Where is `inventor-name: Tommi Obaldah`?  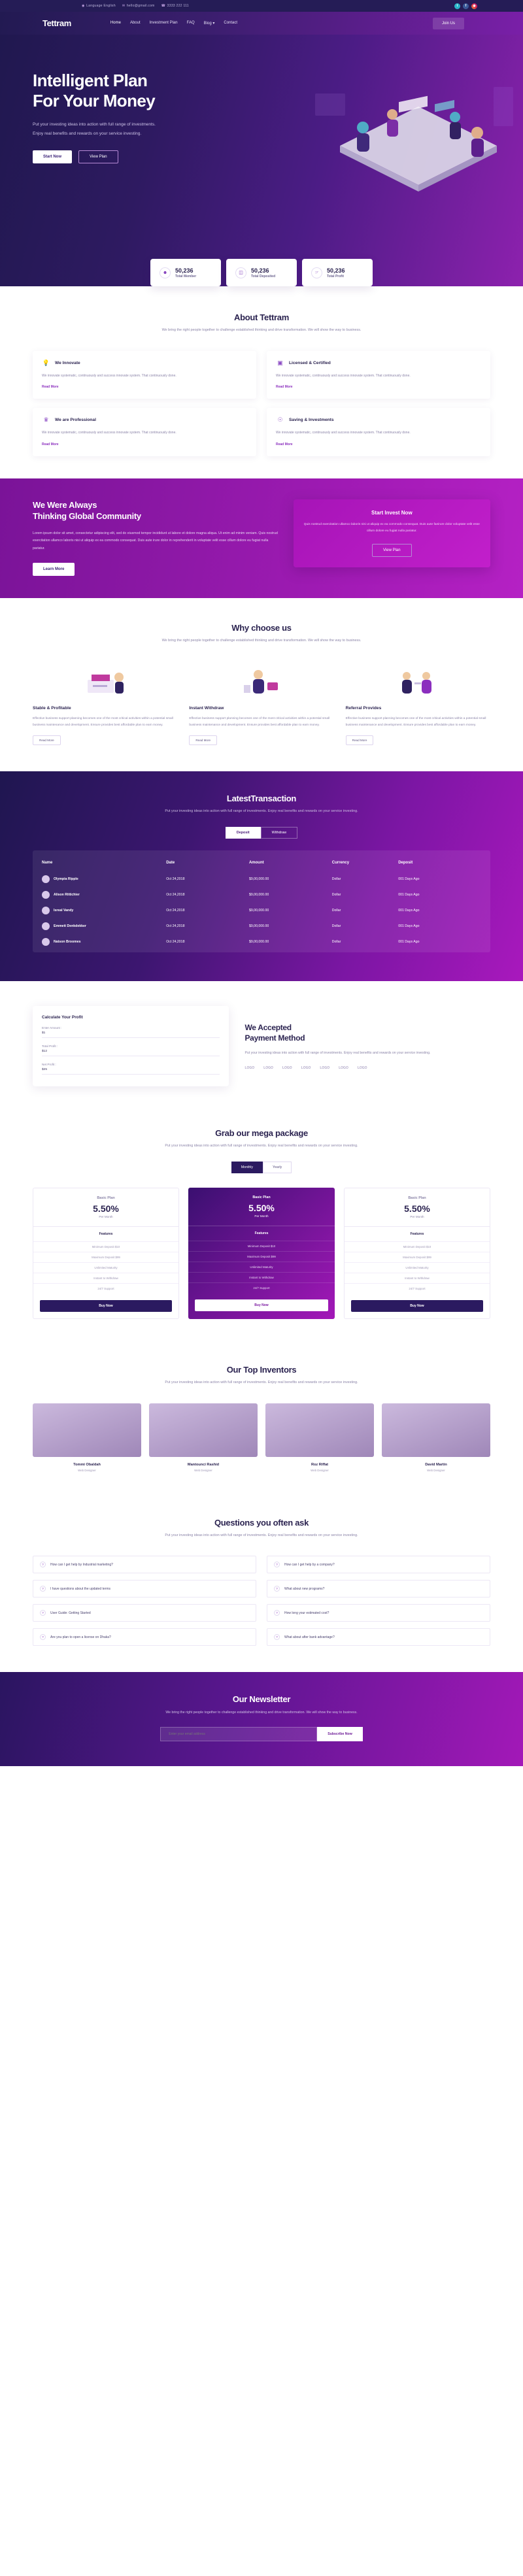
inventor-name: Tommi Obaldah is located at coordinates (87, 1465).